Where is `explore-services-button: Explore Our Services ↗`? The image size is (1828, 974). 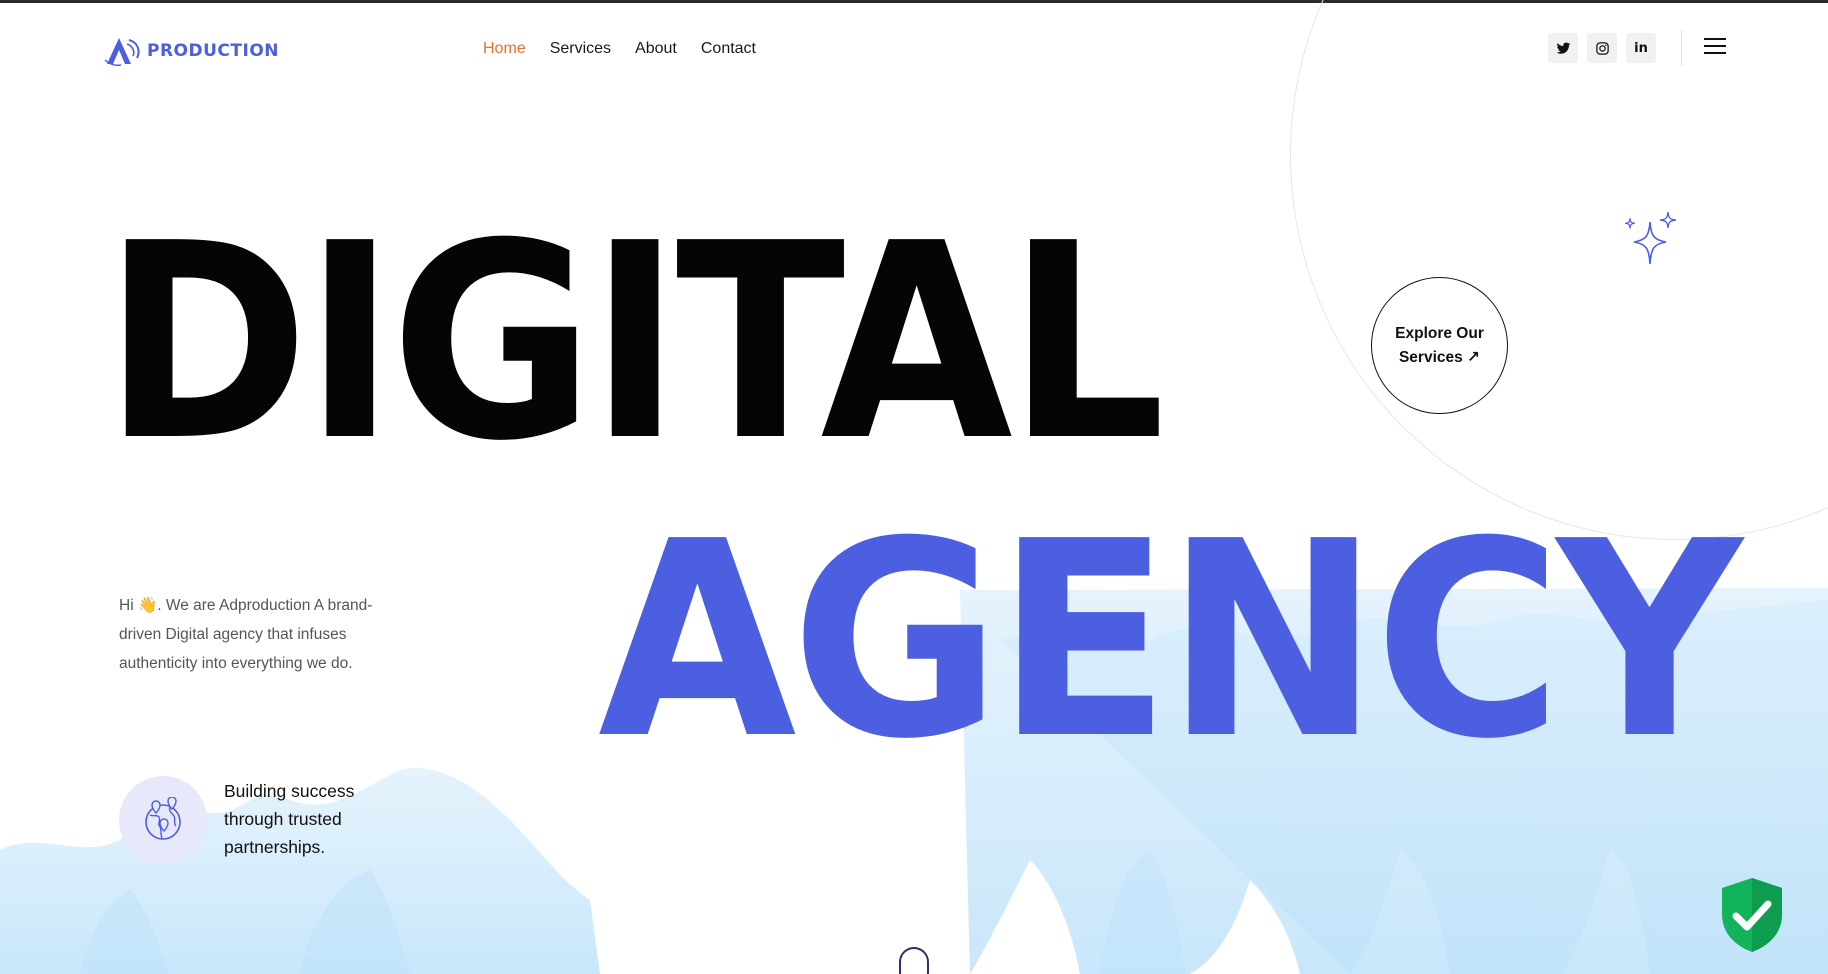
explore-services-button: Explore Our Services ↗ is located at coordinates (1439, 345).